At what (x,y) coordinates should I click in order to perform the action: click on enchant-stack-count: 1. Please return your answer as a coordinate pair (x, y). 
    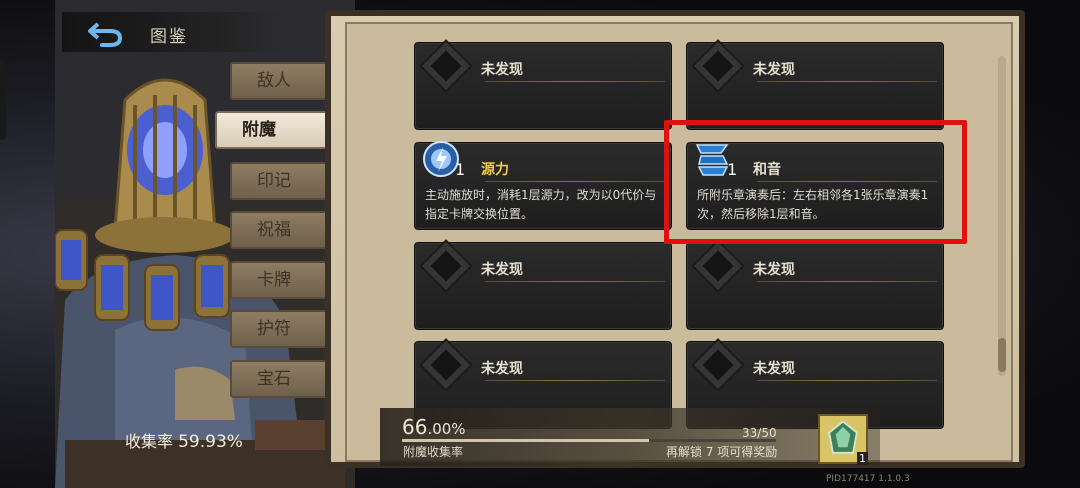
    Looking at the image, I should click on (460, 169).